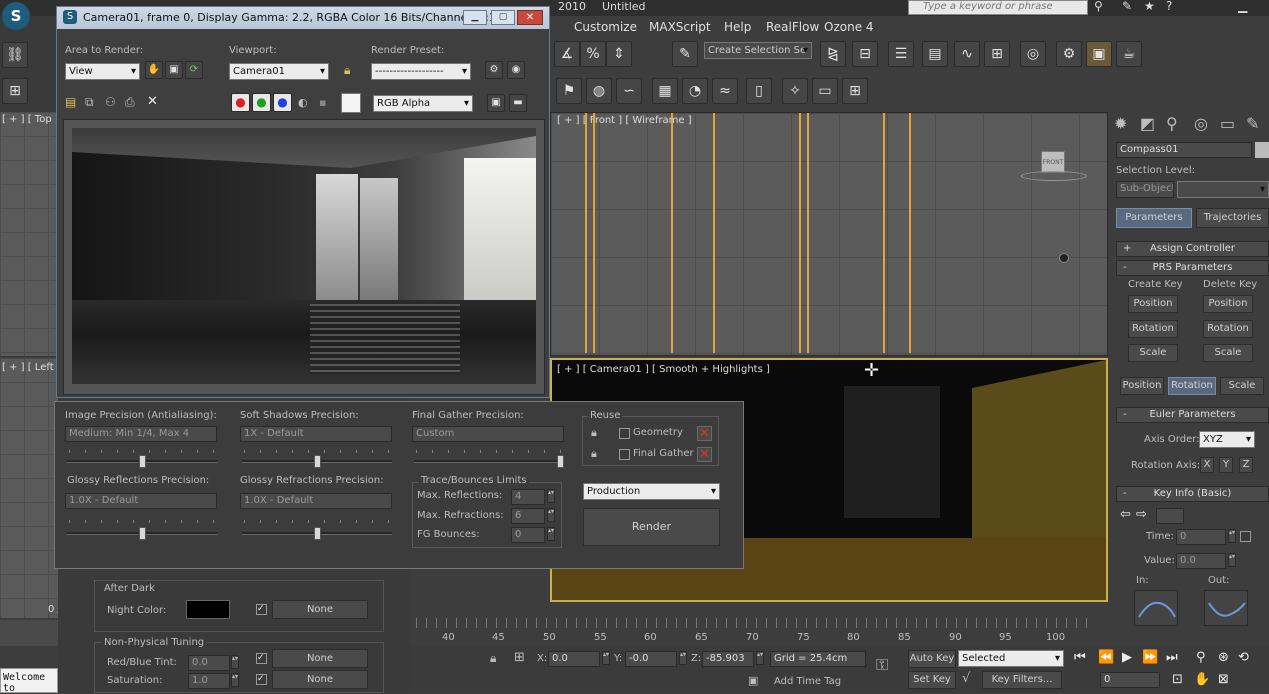 Image resolution: width=1269 pixels, height=694 pixels. Describe the element at coordinates (882, 665) in the screenshot. I see `key-icon: ⚿` at that location.